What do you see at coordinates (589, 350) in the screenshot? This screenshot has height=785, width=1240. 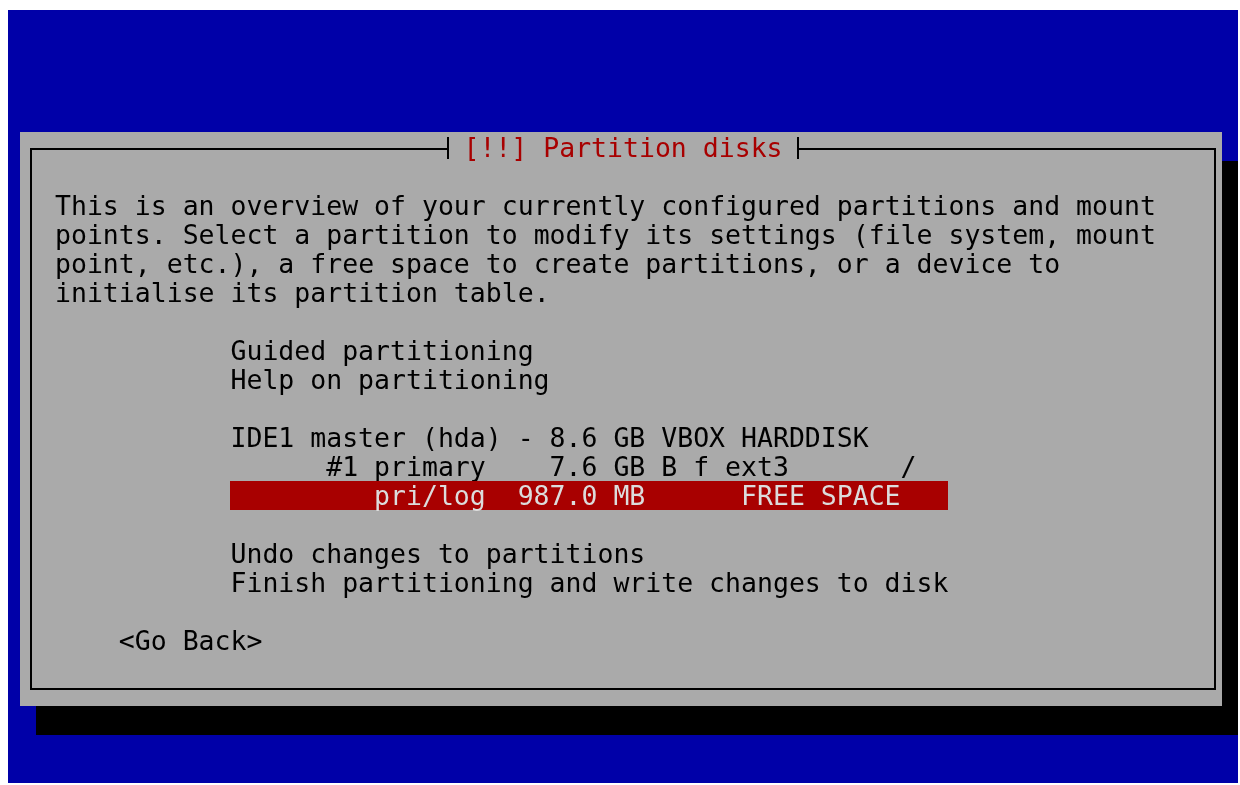 I see `menu-item: Guided partitioning` at bounding box center [589, 350].